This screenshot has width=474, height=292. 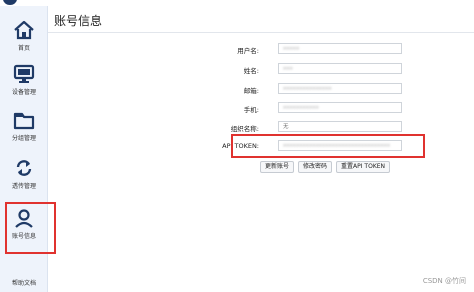 I want to click on sidebar-item-home: 首页, so click(x=24, y=36).